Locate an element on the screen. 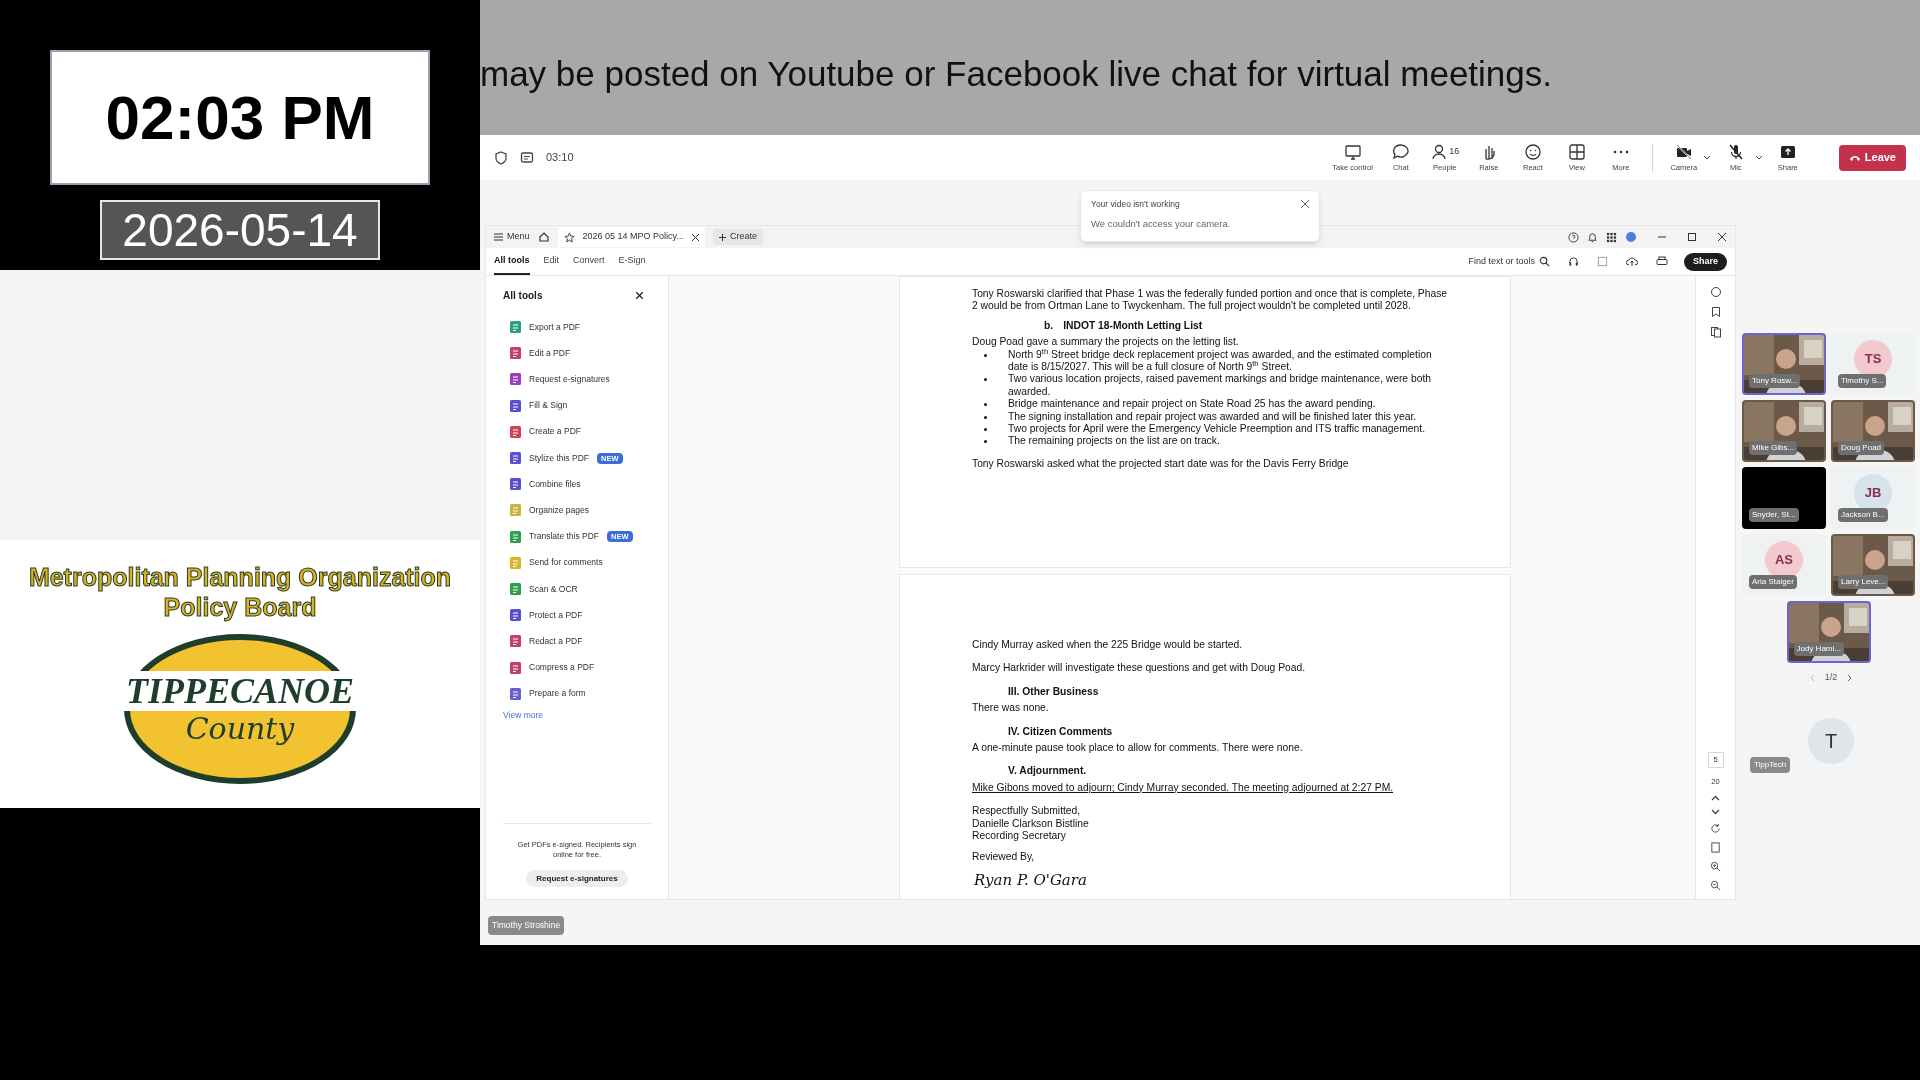 Image resolution: width=1920 pixels, height=1080 pixels. zoom-out-icon is located at coordinates (1715, 885).